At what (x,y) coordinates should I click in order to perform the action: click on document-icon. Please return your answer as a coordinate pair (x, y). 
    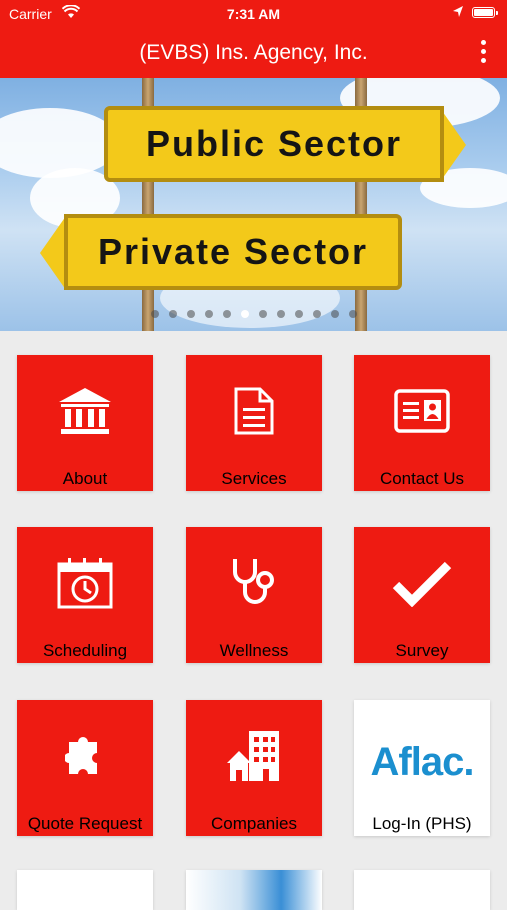
    Looking at the image, I should click on (254, 411).